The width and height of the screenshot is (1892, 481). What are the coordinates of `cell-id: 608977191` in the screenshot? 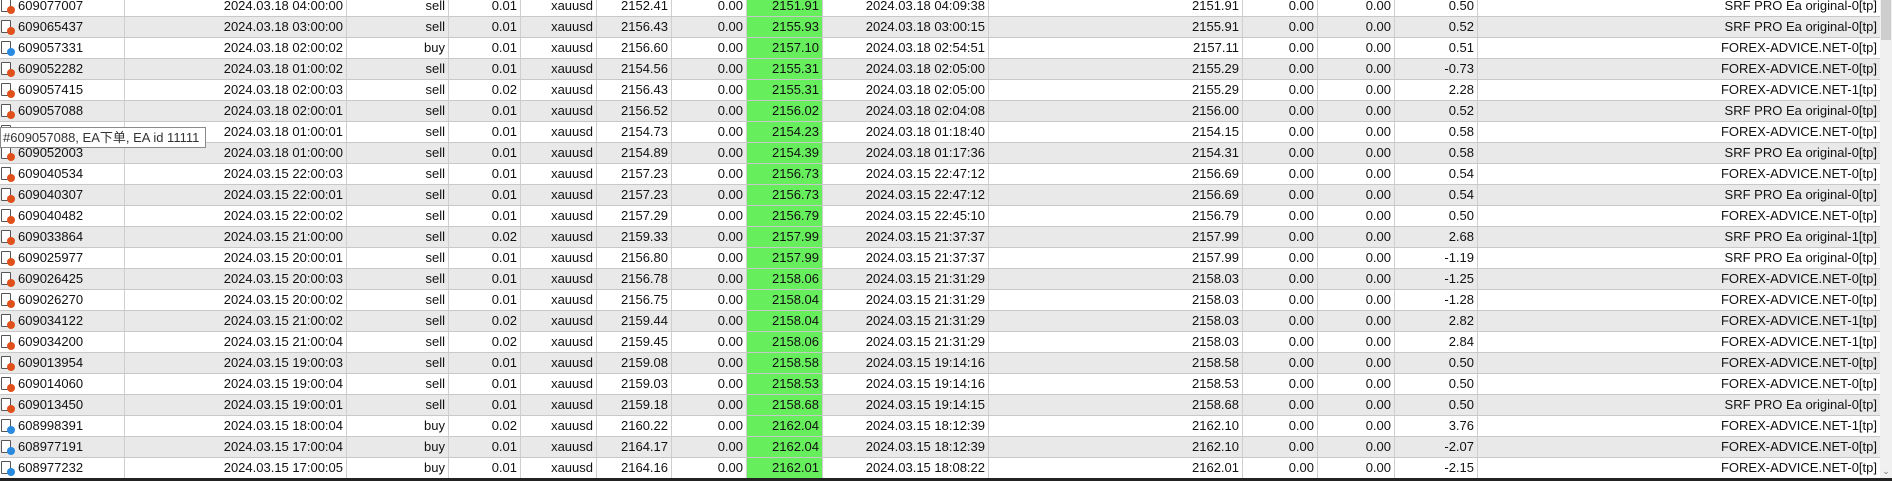 It's located at (62, 447).